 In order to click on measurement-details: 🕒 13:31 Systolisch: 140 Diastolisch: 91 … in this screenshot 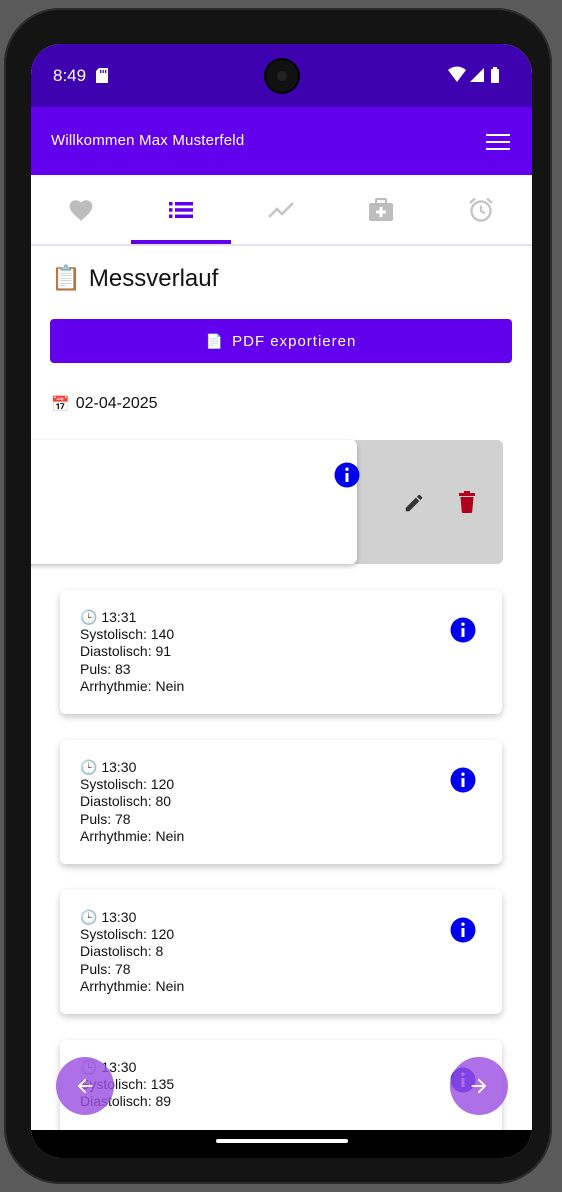, I will do `click(132, 652)`.